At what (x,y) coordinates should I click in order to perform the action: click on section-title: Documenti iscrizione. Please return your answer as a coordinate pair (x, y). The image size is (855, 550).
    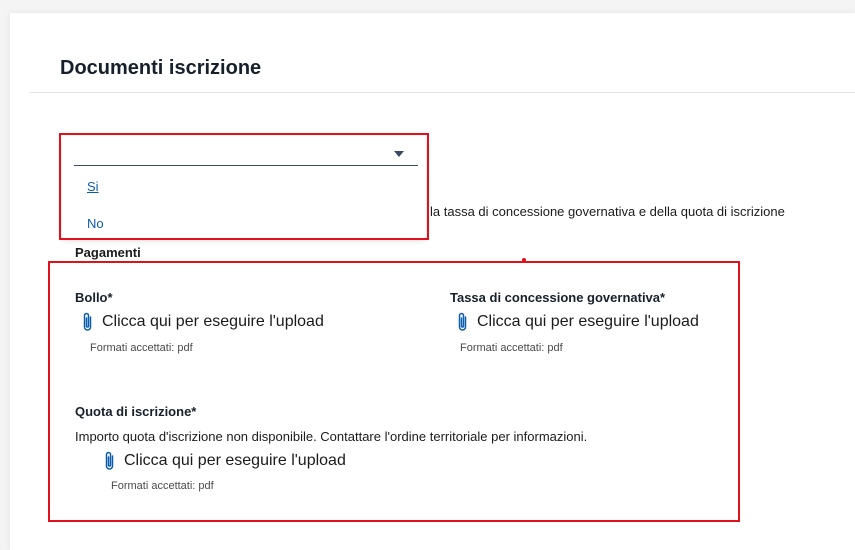
    Looking at the image, I should click on (161, 68).